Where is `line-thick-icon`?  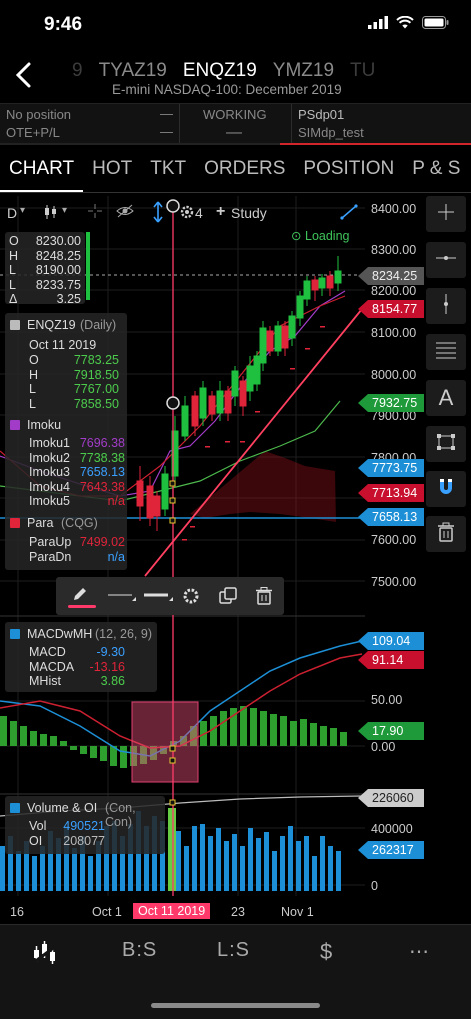
line-thick-icon is located at coordinates (158, 597).